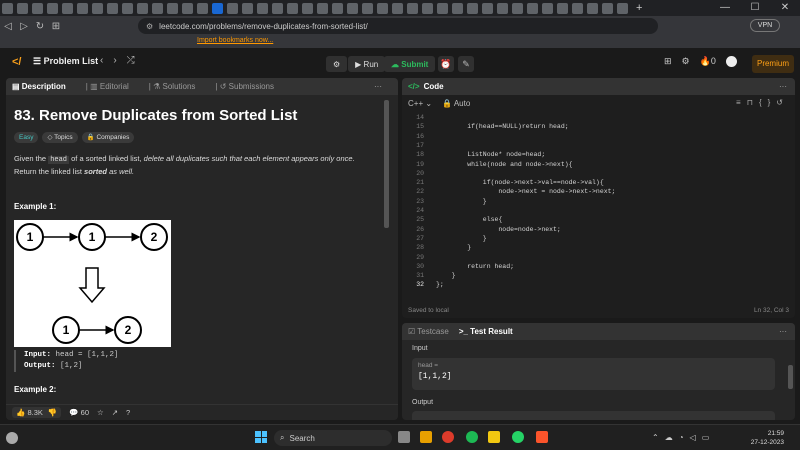  Describe the element at coordinates (598, 164) in the screenshot. I see `code-line: 19 while(node and node->next){` at that location.